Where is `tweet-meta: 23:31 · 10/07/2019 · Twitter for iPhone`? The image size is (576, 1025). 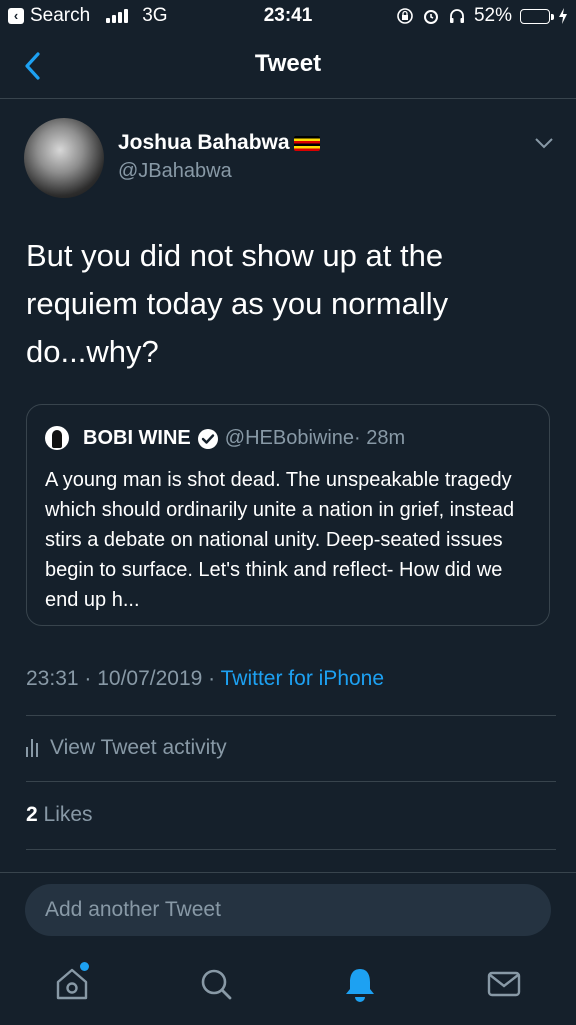
tweet-meta: 23:31 · 10/07/2019 · Twitter for iPhone is located at coordinates (205, 679).